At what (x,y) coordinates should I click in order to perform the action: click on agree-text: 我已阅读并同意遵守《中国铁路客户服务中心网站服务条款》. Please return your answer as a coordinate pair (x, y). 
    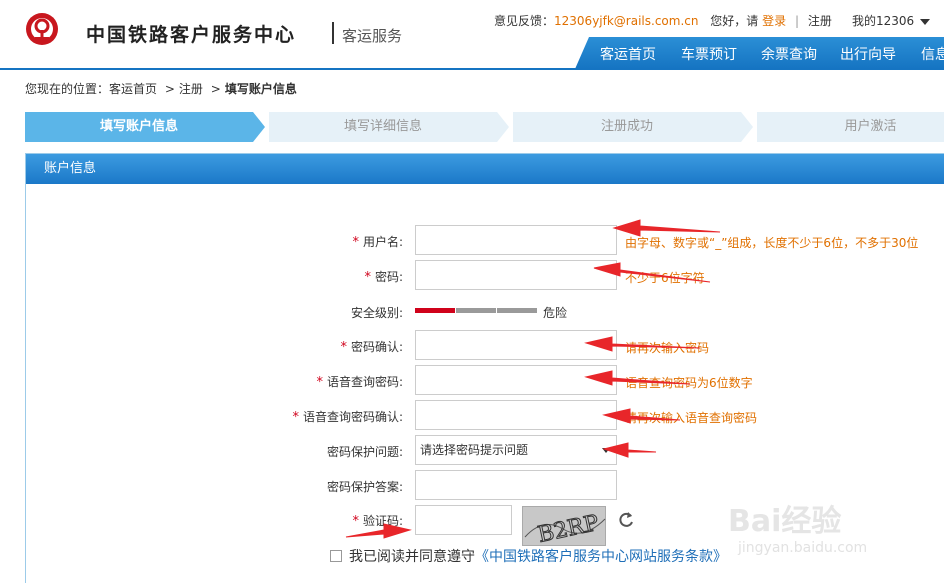
    Looking at the image, I should click on (538, 556).